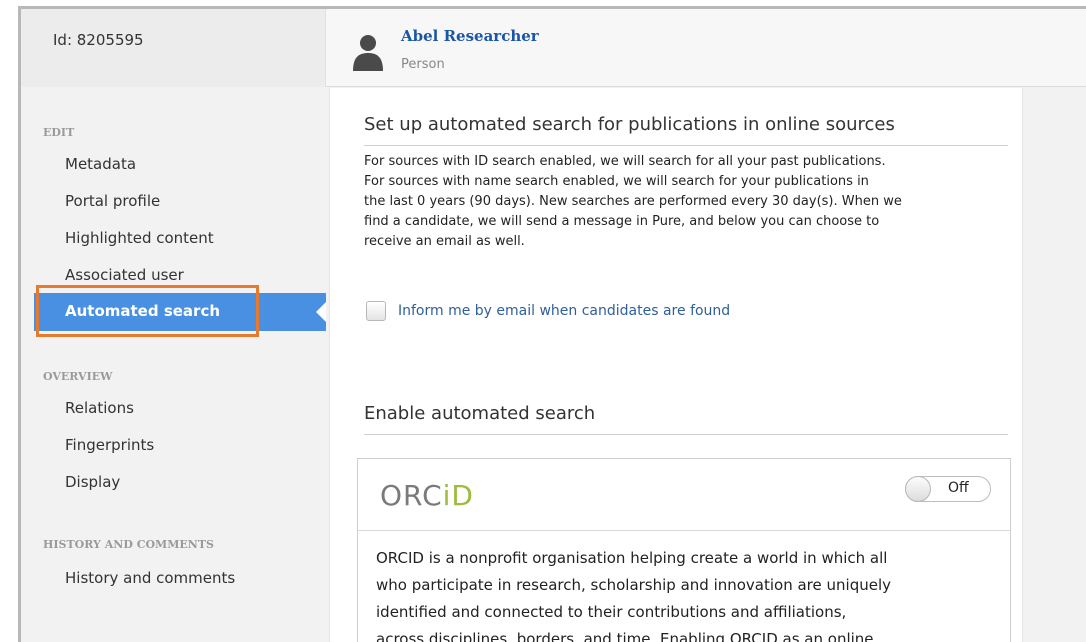 The width and height of the screenshot is (1086, 642). What do you see at coordinates (684, 495) in the screenshot?
I see `orcid-card-header: ORCiD Off` at bounding box center [684, 495].